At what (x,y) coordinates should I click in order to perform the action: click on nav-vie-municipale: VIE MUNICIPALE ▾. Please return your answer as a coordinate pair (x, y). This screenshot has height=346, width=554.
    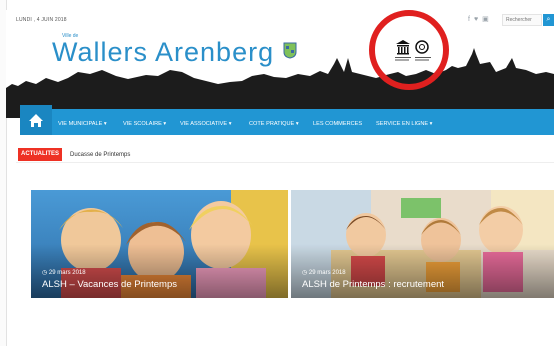
    Looking at the image, I should click on (82, 124).